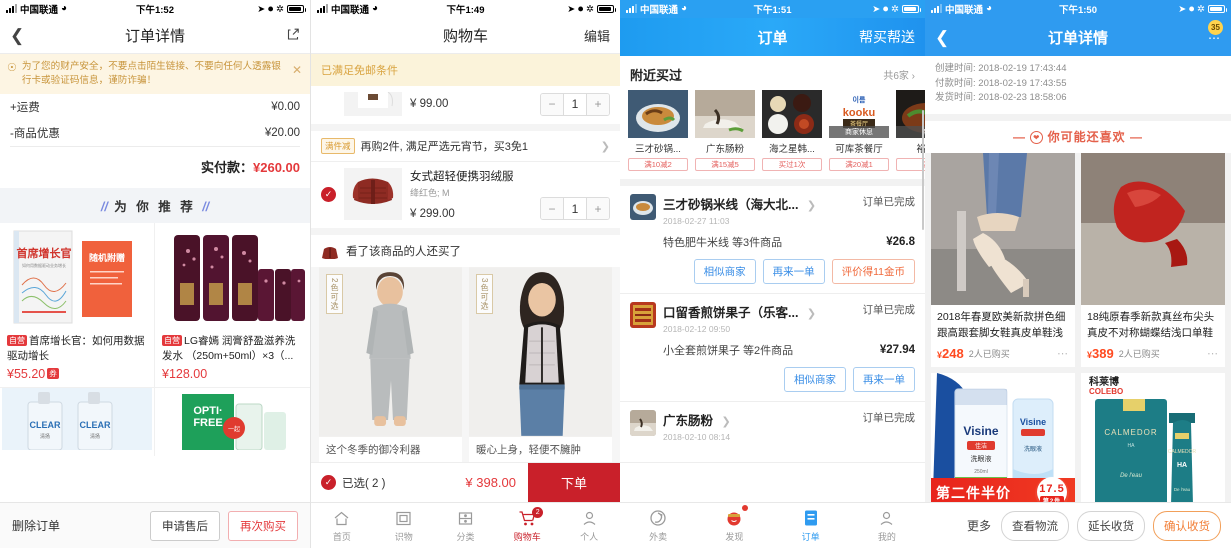 The height and width of the screenshot is (548, 1231). What do you see at coordinates (589, 525) in the screenshot?
I see `tab-profile: 个人` at bounding box center [589, 525].